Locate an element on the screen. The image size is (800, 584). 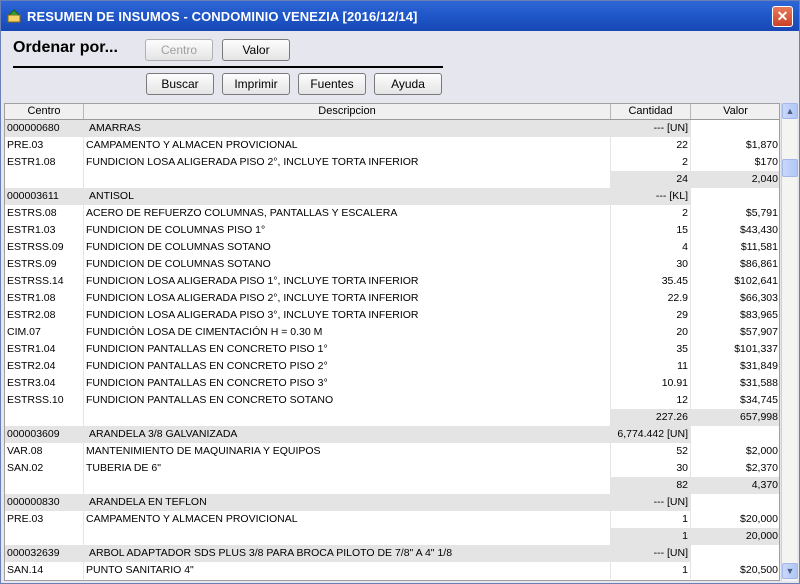
cell-valor: 657,998 is located at coordinates (735, 417).